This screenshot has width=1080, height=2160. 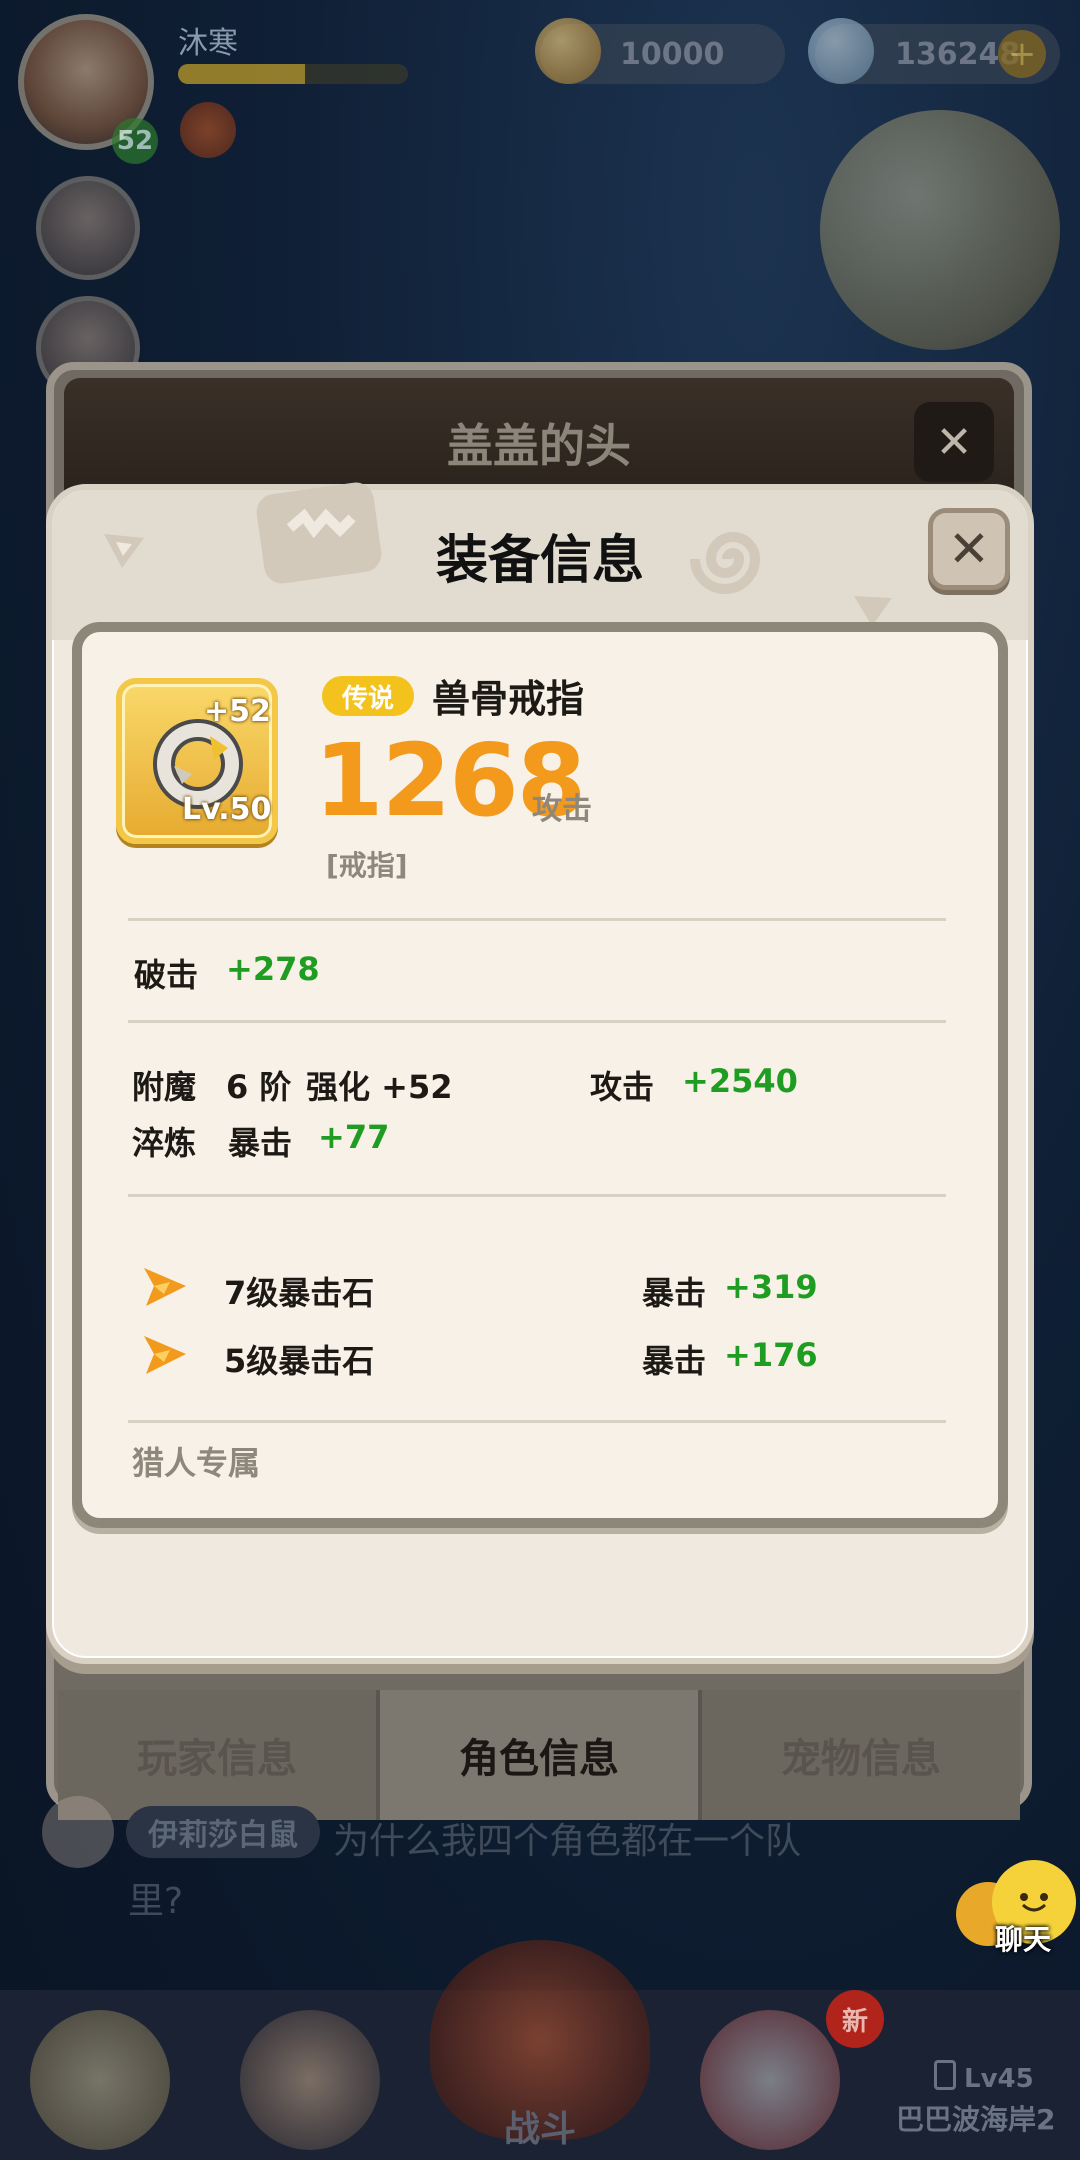 I want to click on nav-bag-icon, so click(x=770, y=2080).